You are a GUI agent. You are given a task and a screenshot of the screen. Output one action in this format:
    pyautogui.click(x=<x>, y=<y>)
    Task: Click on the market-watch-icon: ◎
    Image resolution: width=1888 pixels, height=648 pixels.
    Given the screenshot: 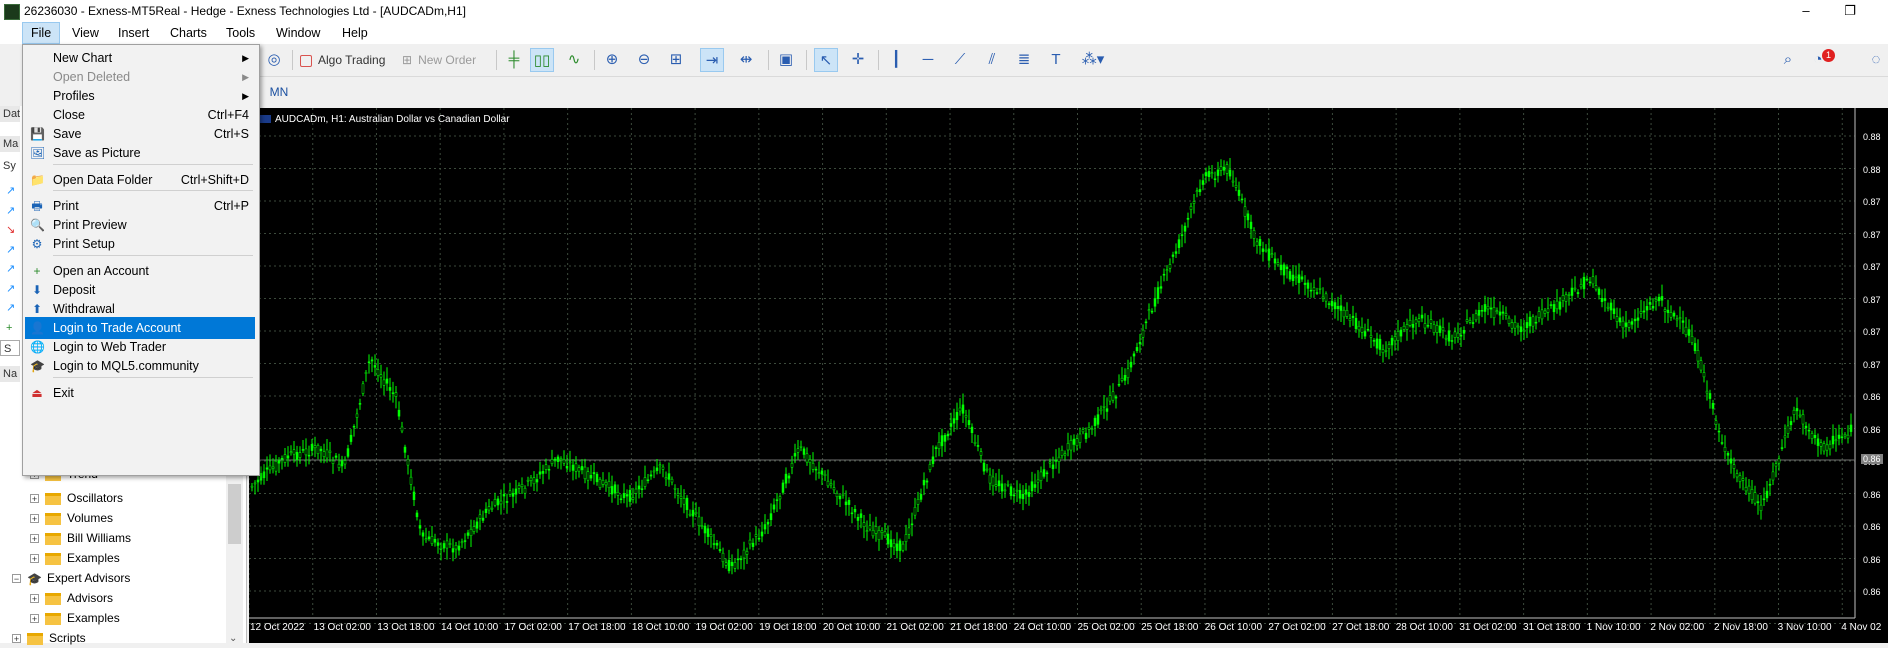 What is the action you would take?
    pyautogui.click(x=274, y=60)
    